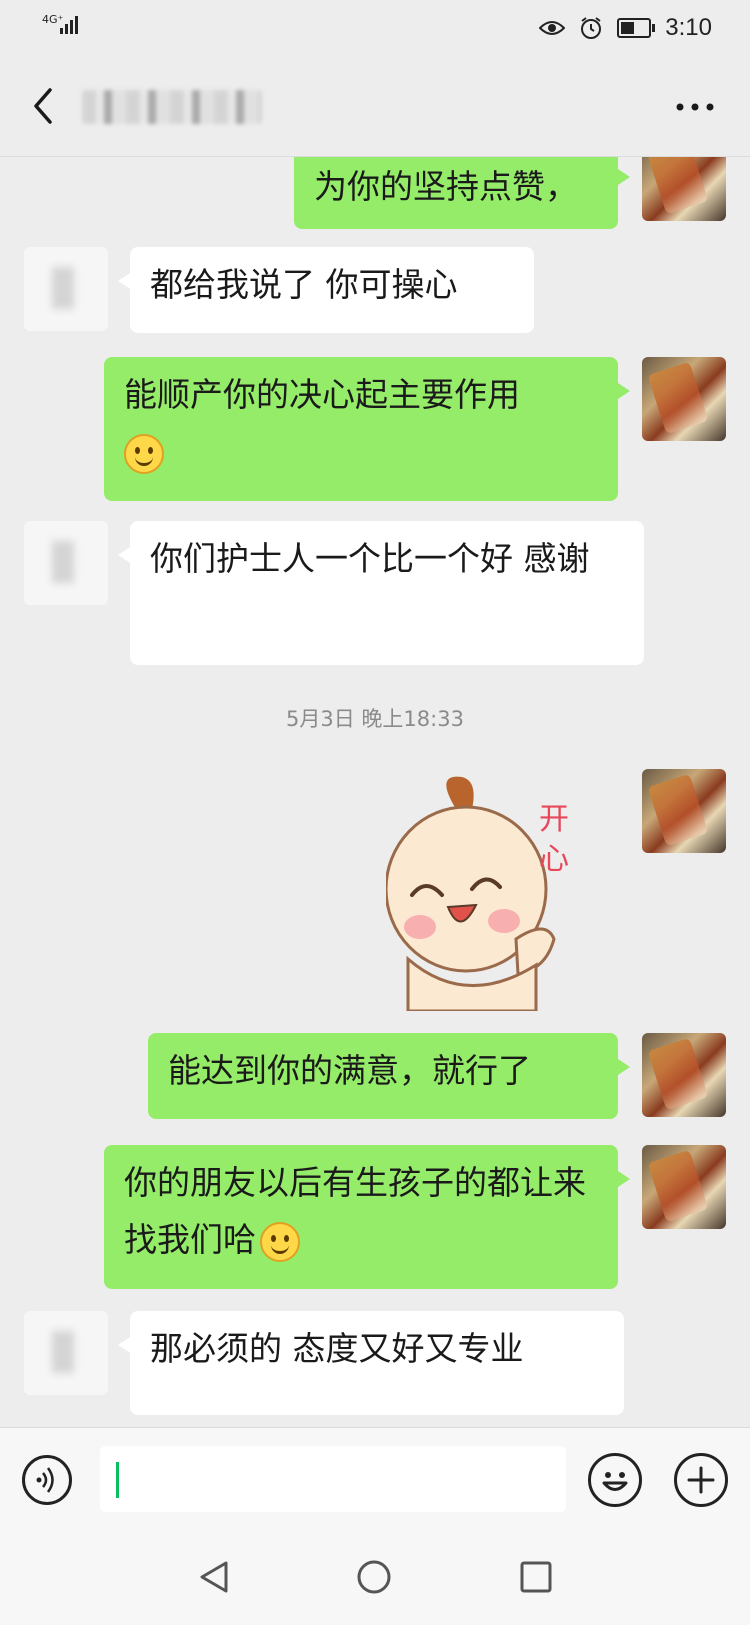 Image resolution: width=750 pixels, height=1625 pixels. What do you see at coordinates (71, 25) in the screenshot?
I see `signal-icon` at bounding box center [71, 25].